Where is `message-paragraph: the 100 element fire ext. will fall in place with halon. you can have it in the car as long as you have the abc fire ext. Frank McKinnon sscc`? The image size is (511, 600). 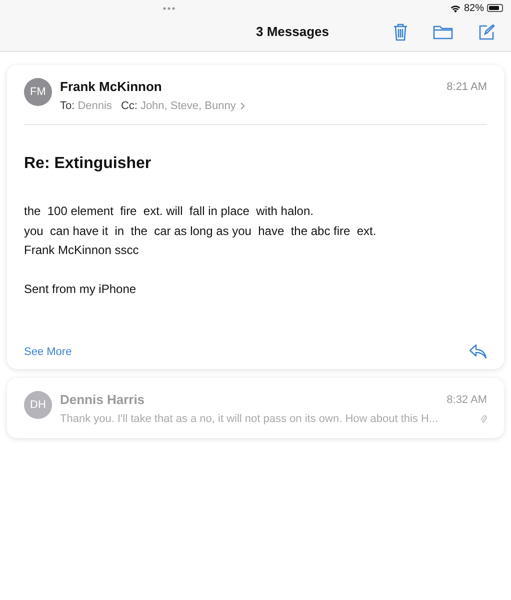 message-paragraph: the 100 element fire ext. will fall in place with halon. you can have it in the car as long as you have the abc fire ext. Frank McKinnon sscc is located at coordinates (201, 231).